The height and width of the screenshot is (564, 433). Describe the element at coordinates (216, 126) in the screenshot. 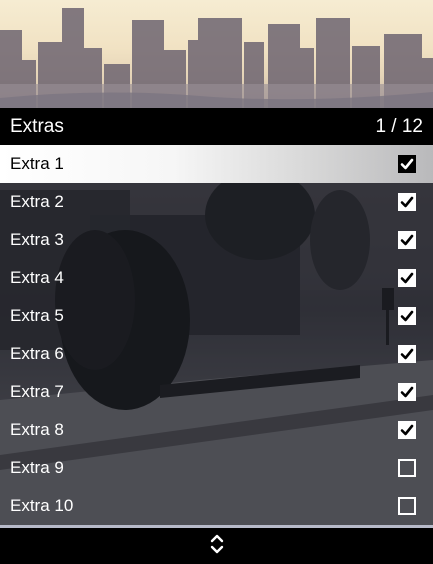

I see `menu-header: Extras 1 / 12` at that location.